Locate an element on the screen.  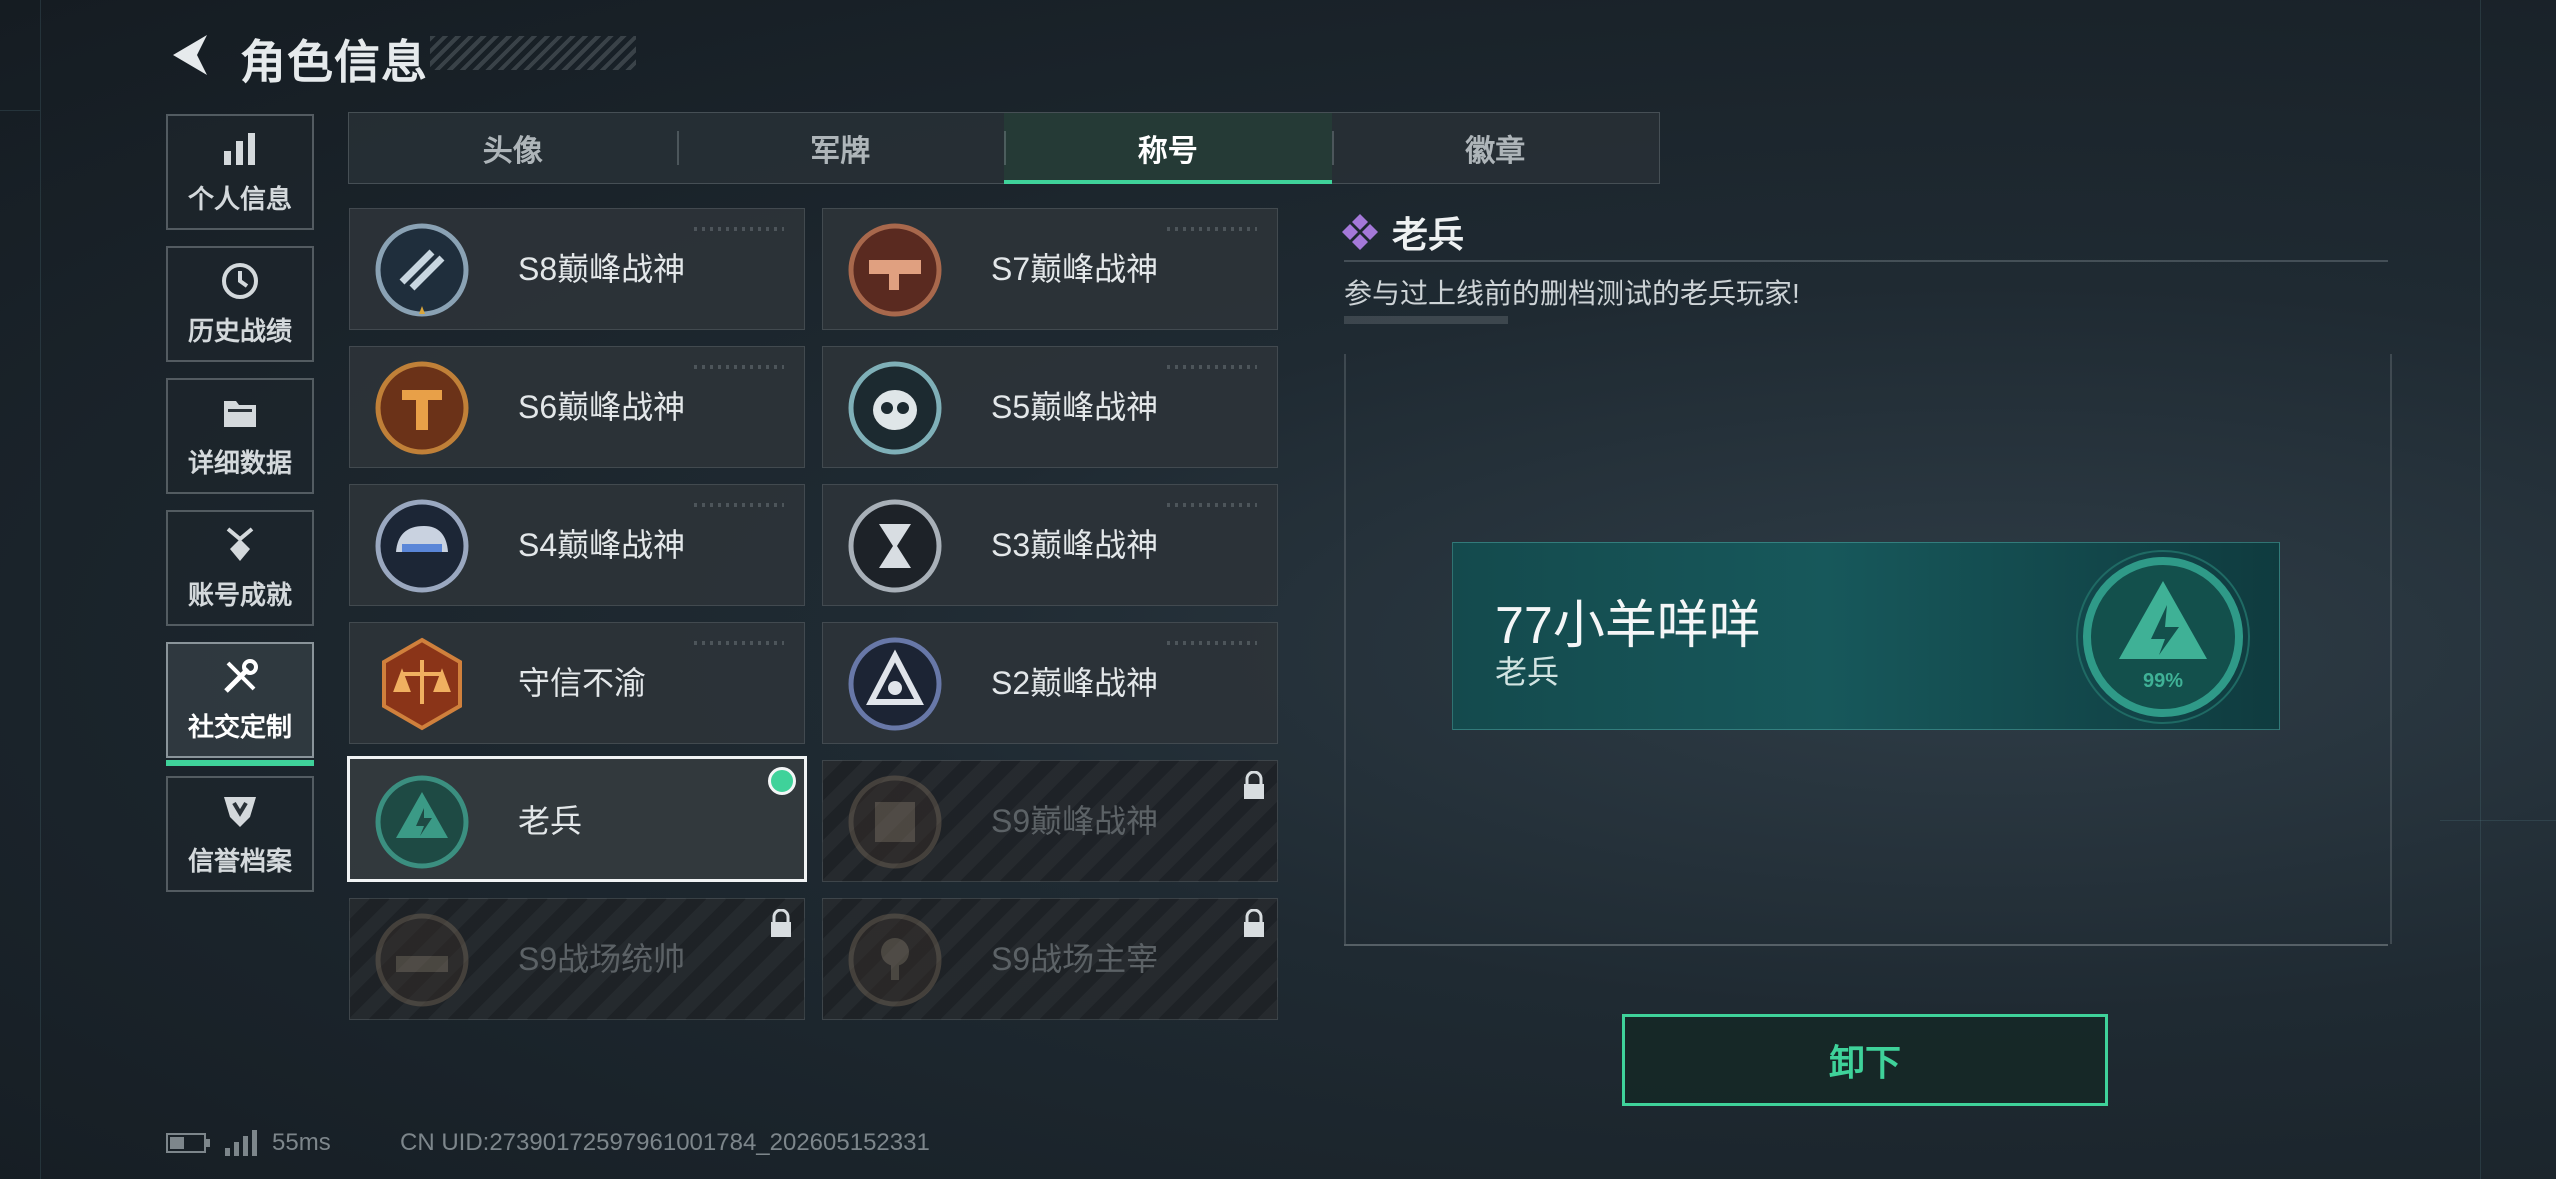
sidebar-item-detailed-data: 详细数据 is located at coordinates (240, 436).